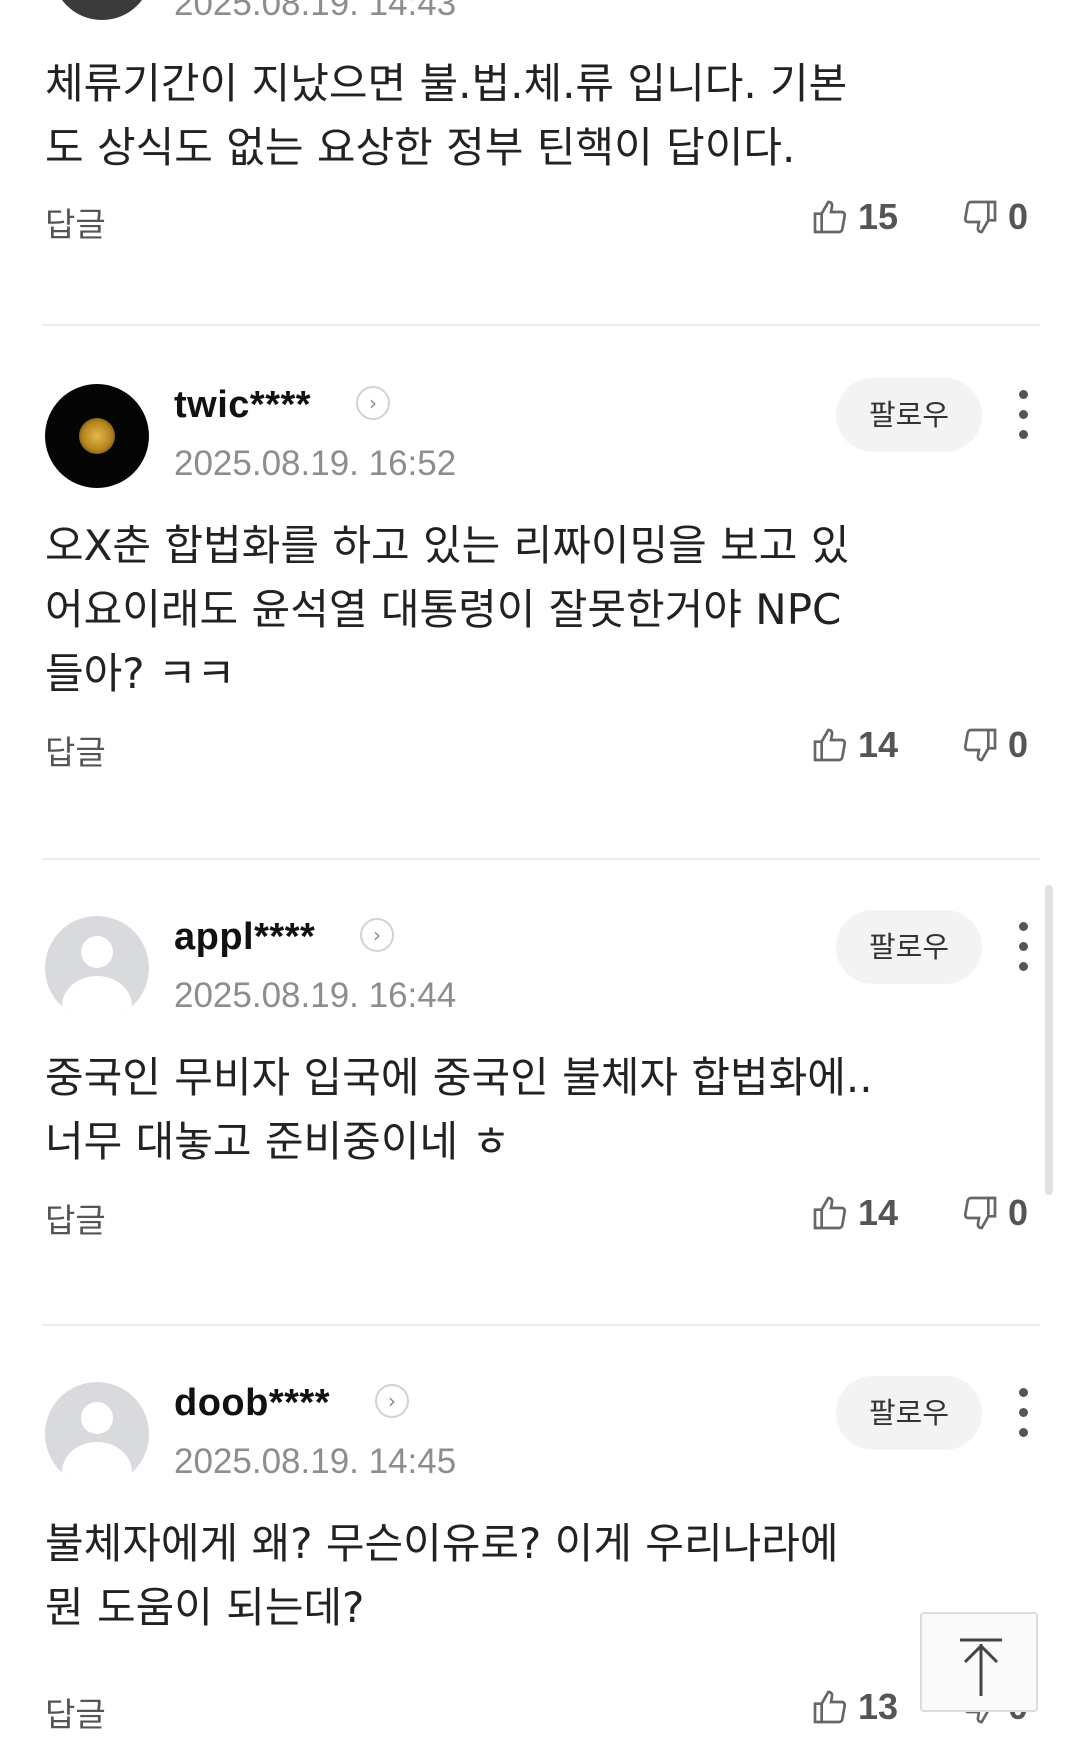  I want to click on comment-date: 2025.08.19. 16:52, so click(315, 463).